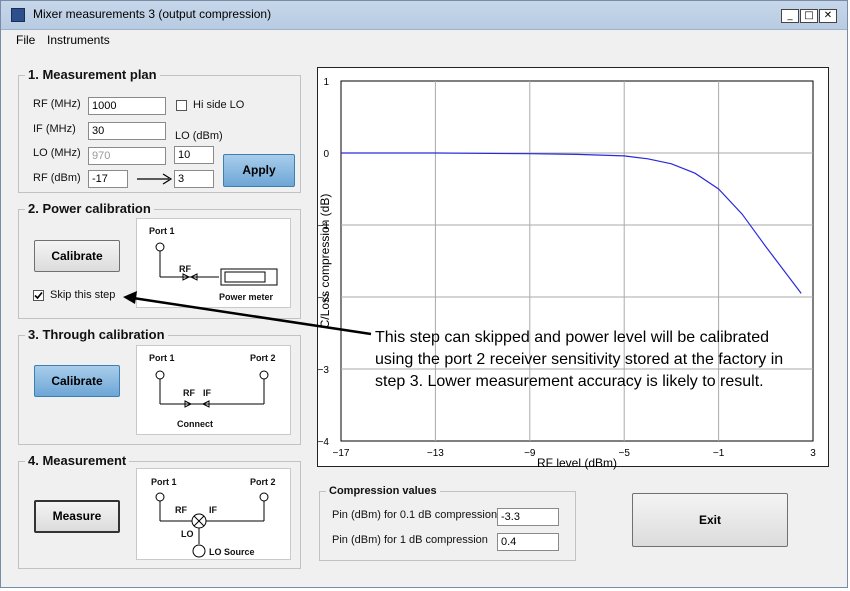 This screenshot has width=850, height=591. I want to click on x-tick-label: −13, so click(435, 453).